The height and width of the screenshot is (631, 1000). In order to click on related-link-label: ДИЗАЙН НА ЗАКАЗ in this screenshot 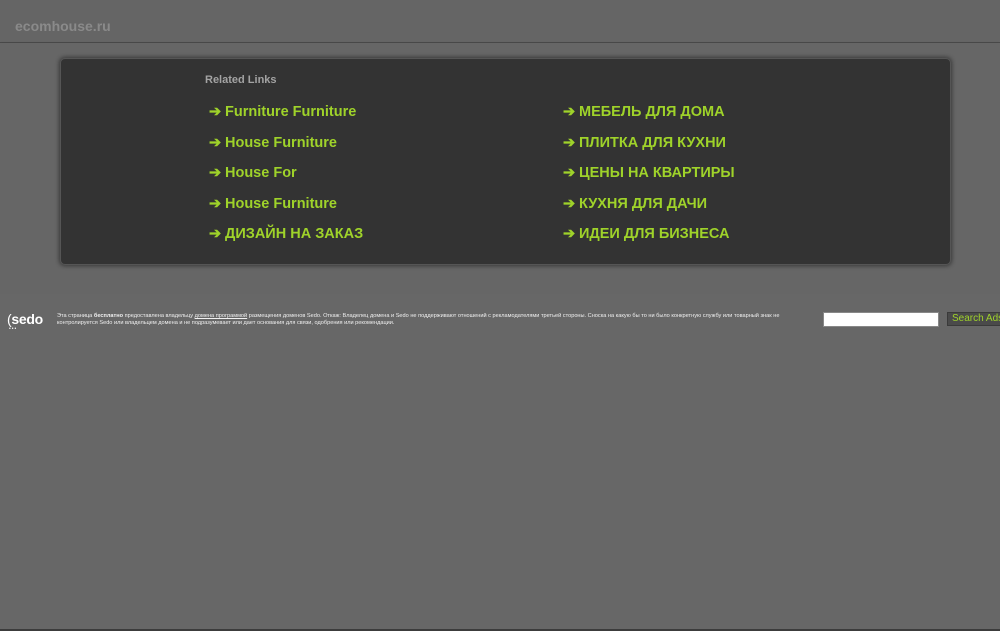, I will do `click(294, 234)`.